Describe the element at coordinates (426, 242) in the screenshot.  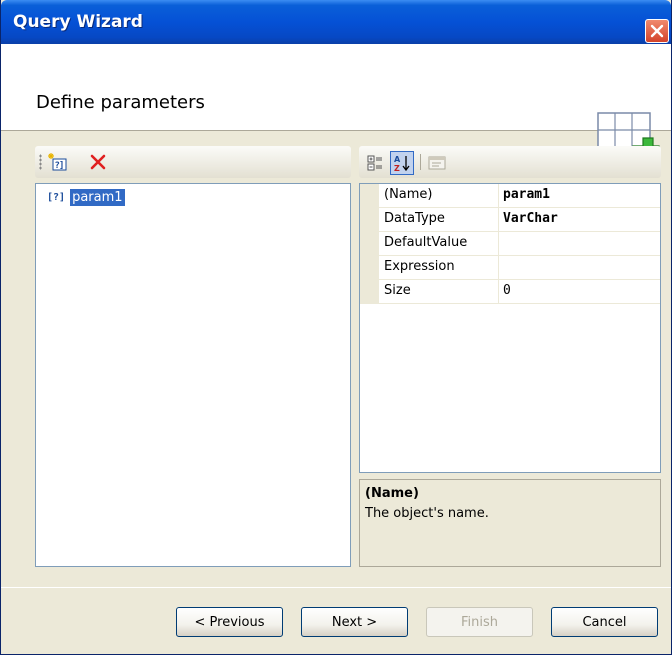
I see `property-name: DefaultValue` at that location.